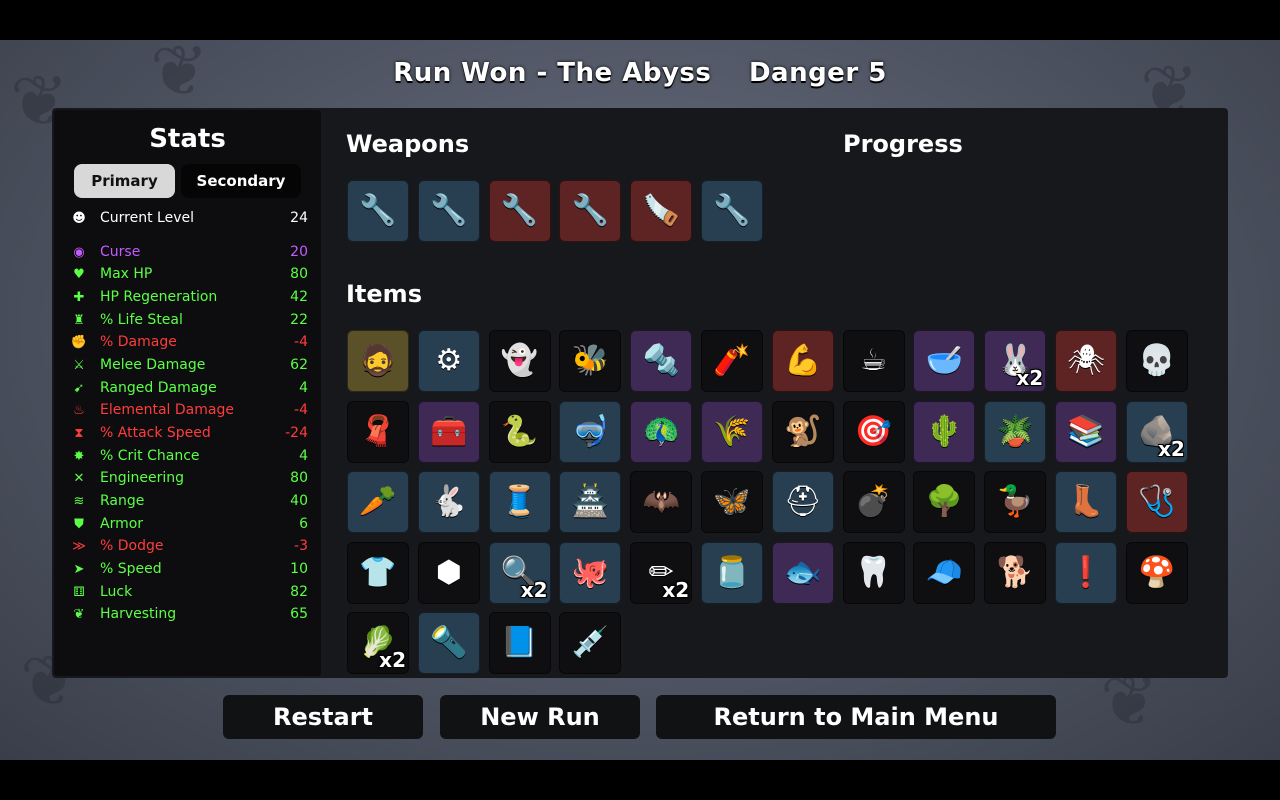 This screenshot has width=1280, height=800. I want to click on tab-secondary: Secondary, so click(241, 181).